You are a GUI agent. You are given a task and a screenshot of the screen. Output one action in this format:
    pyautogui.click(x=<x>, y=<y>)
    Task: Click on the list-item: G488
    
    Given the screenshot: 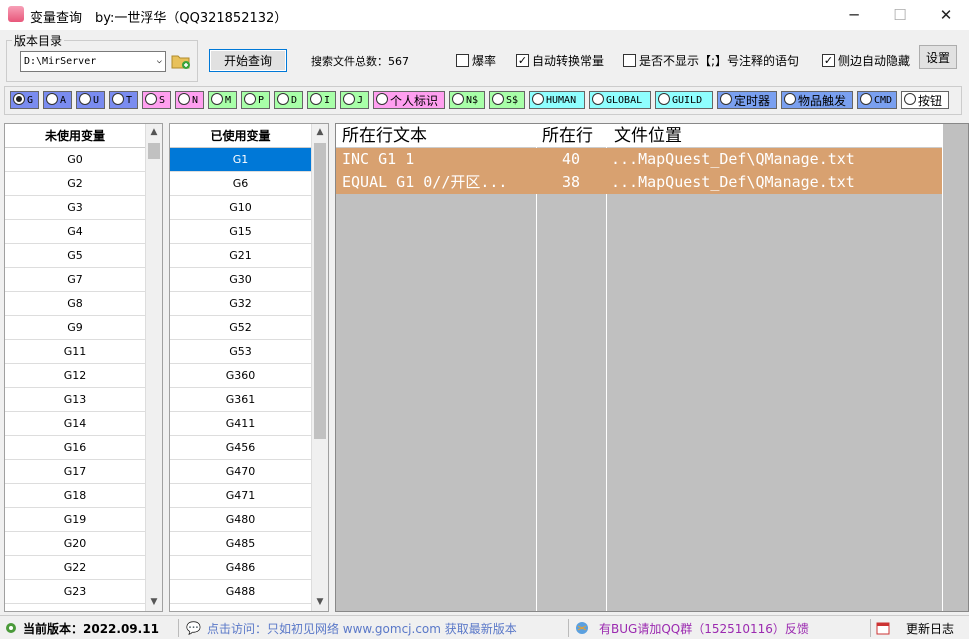 What is the action you would take?
    pyautogui.click(x=240, y=592)
    